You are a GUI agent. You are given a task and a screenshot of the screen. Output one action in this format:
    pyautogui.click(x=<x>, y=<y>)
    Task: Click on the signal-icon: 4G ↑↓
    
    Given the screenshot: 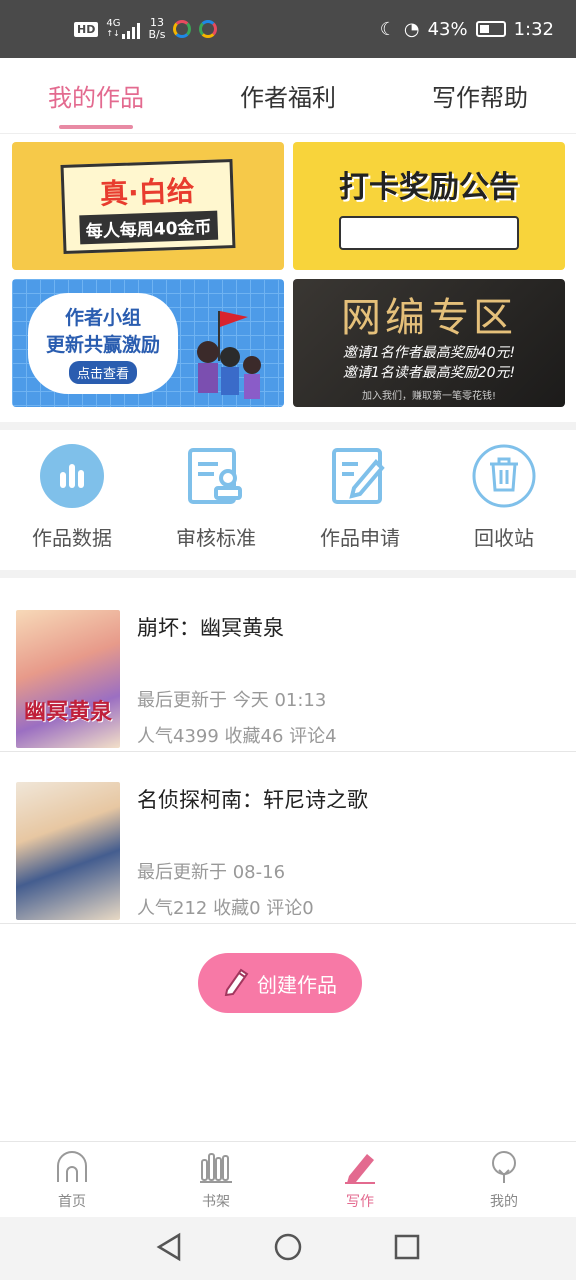 What is the action you would take?
    pyautogui.click(x=123, y=28)
    